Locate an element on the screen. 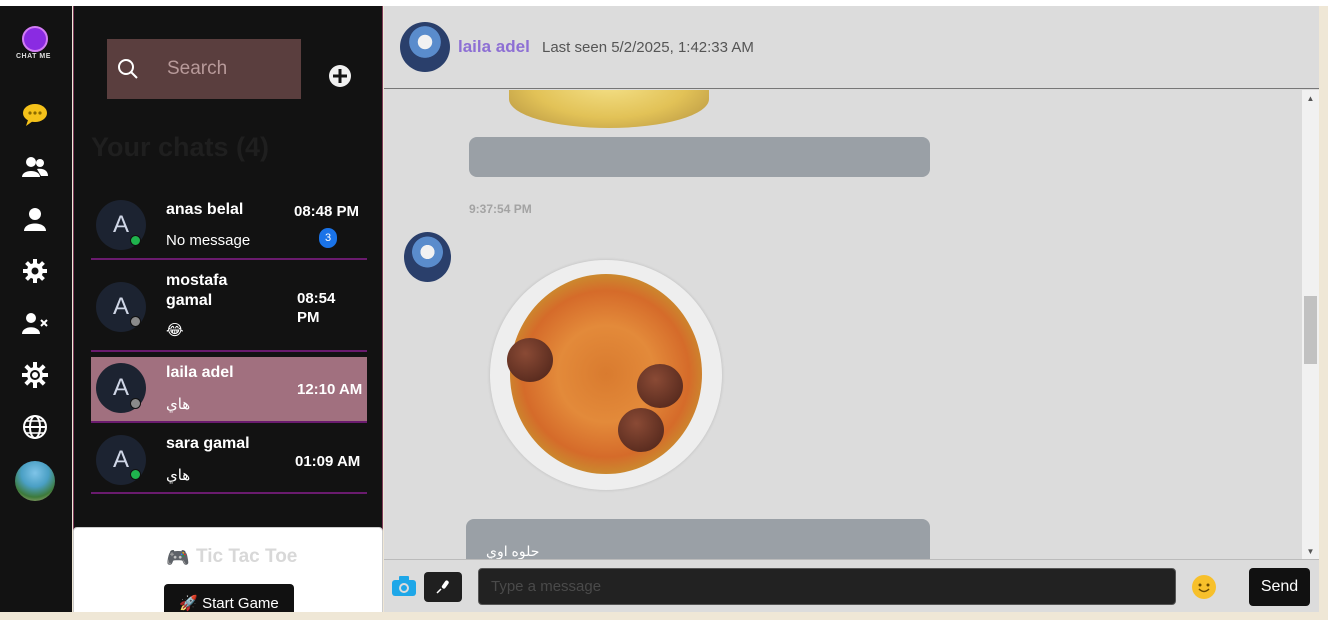  food-image-message is located at coordinates (609, 109).